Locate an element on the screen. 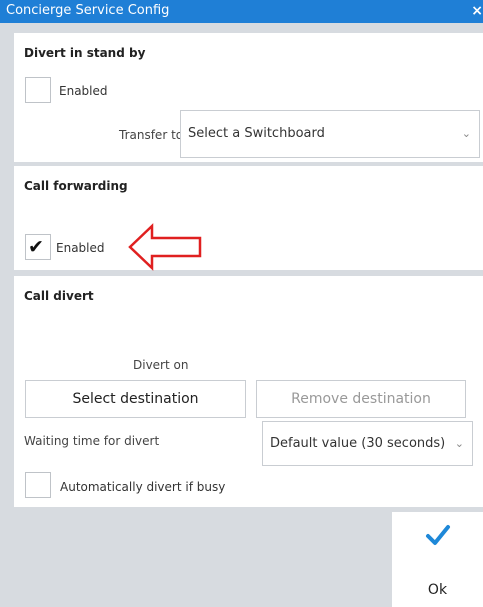 This screenshot has width=483, height=607. forwarding-enabled-label: Enabled is located at coordinates (80, 248).